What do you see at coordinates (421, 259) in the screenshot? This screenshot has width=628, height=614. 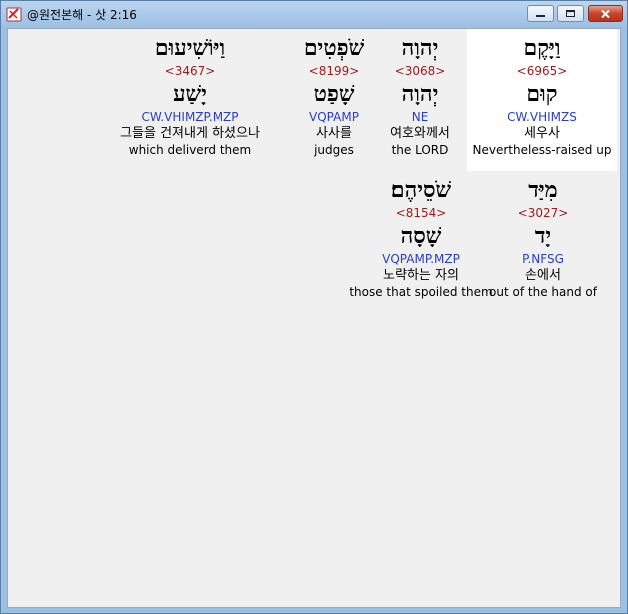 I see `morphology-code: VQPAMP.MZP` at bounding box center [421, 259].